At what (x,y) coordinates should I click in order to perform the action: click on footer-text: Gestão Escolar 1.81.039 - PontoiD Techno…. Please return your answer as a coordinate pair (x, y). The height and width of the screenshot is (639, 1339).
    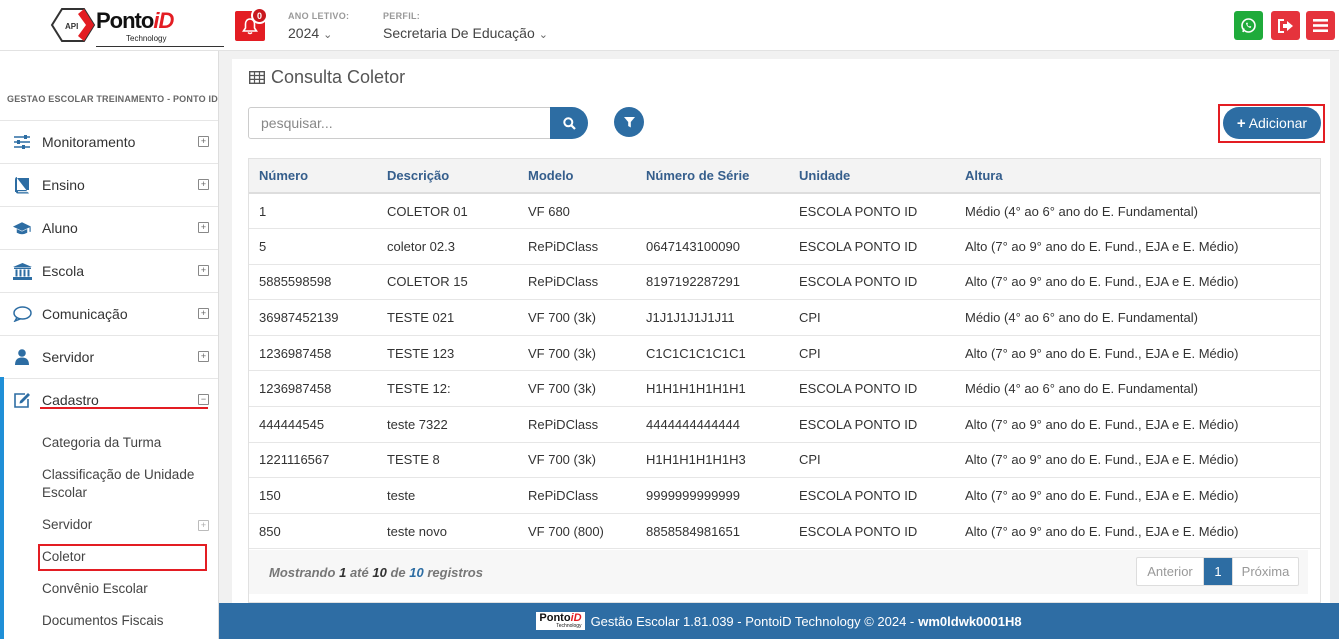
    Looking at the image, I should click on (752, 621).